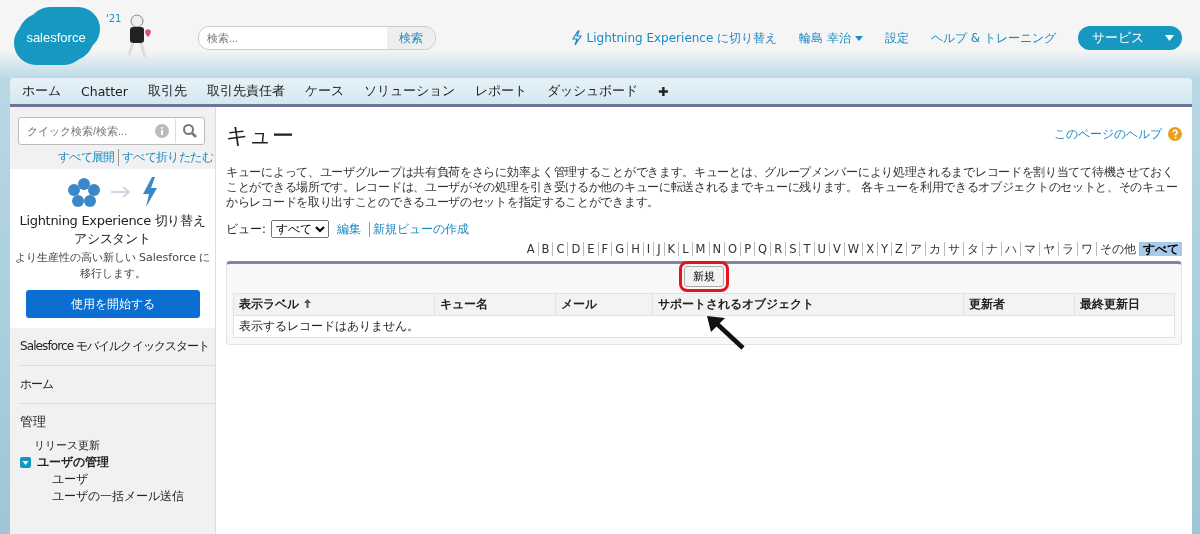 This screenshot has width=1200, height=534. Describe the element at coordinates (348, 229) in the screenshot. I see `edit-view-link: 編集` at that location.